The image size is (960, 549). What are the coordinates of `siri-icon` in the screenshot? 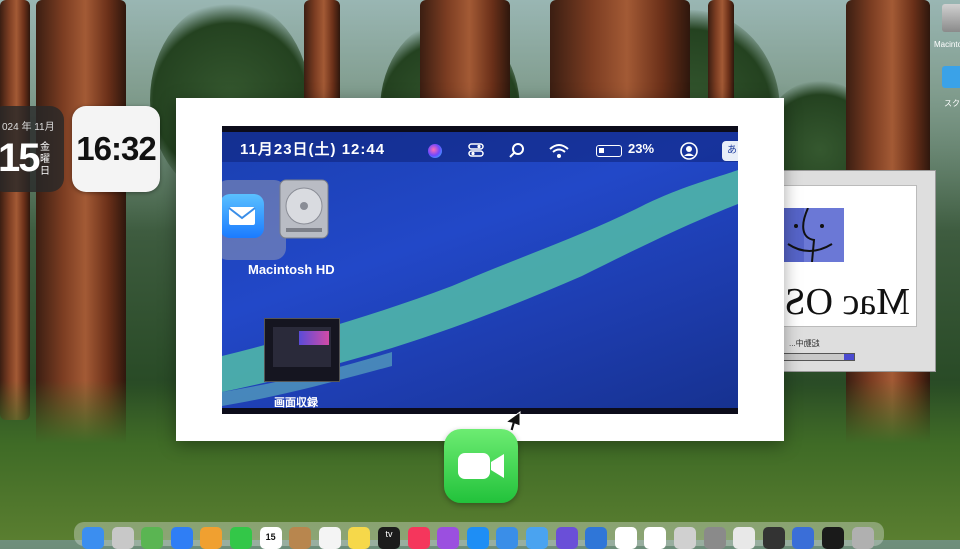 It's located at (435, 151).